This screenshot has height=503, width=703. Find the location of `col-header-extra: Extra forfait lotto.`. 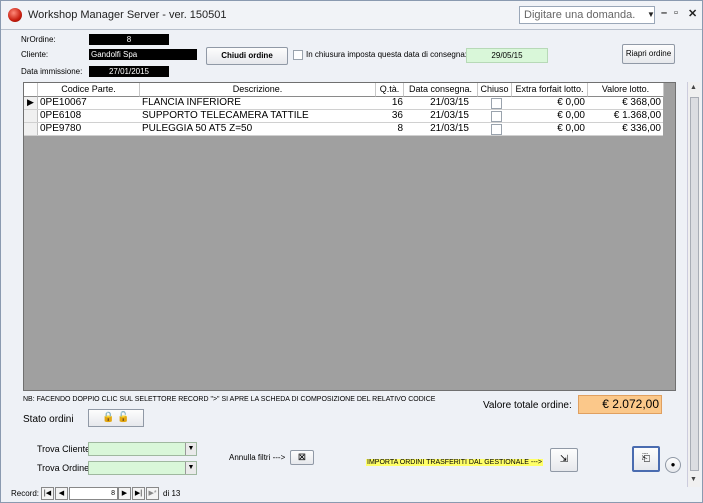

col-header-extra: Extra forfait lotto. is located at coordinates (550, 90).